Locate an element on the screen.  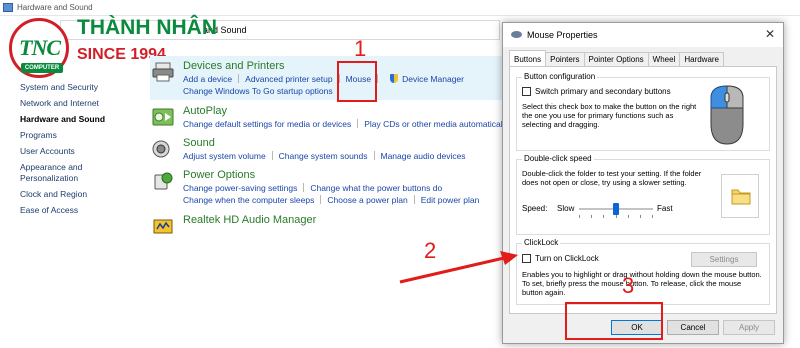
link-advanced-printer-setup: Advanced printer setup is located at coordinates (288, 79).